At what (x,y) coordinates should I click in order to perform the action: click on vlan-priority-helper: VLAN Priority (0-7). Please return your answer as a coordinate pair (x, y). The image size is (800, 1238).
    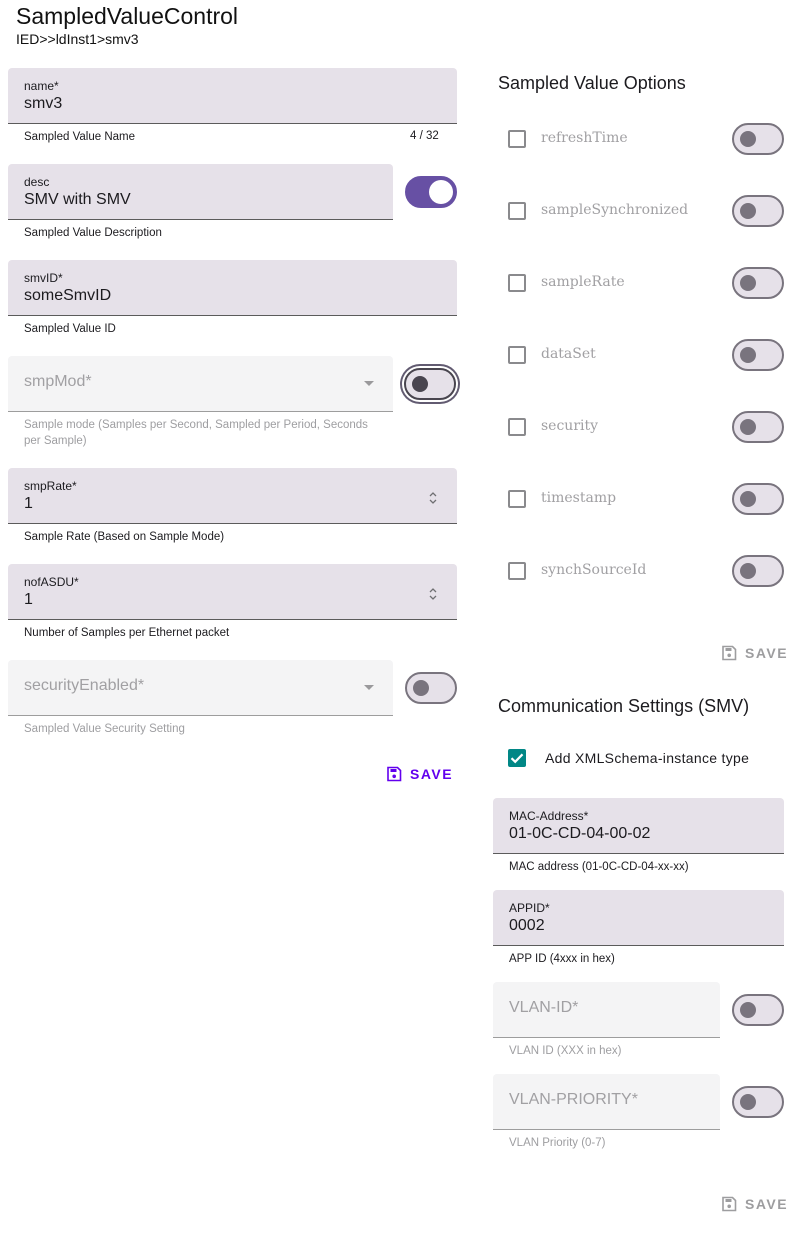
    Looking at the image, I should click on (557, 1143).